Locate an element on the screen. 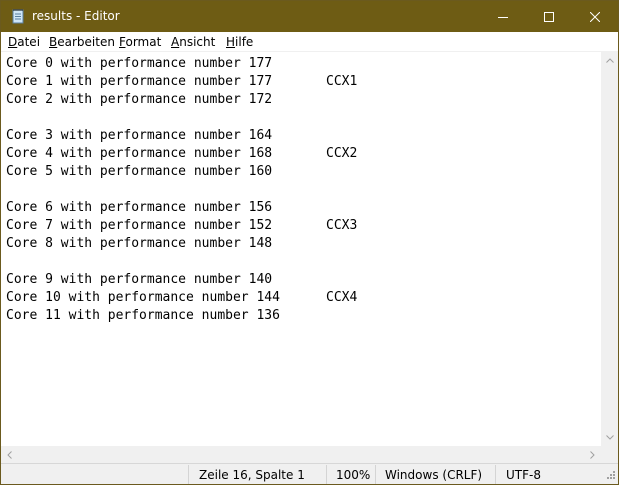 The image size is (619, 485). menu-hilfe: Hilfe is located at coordinates (239, 42).